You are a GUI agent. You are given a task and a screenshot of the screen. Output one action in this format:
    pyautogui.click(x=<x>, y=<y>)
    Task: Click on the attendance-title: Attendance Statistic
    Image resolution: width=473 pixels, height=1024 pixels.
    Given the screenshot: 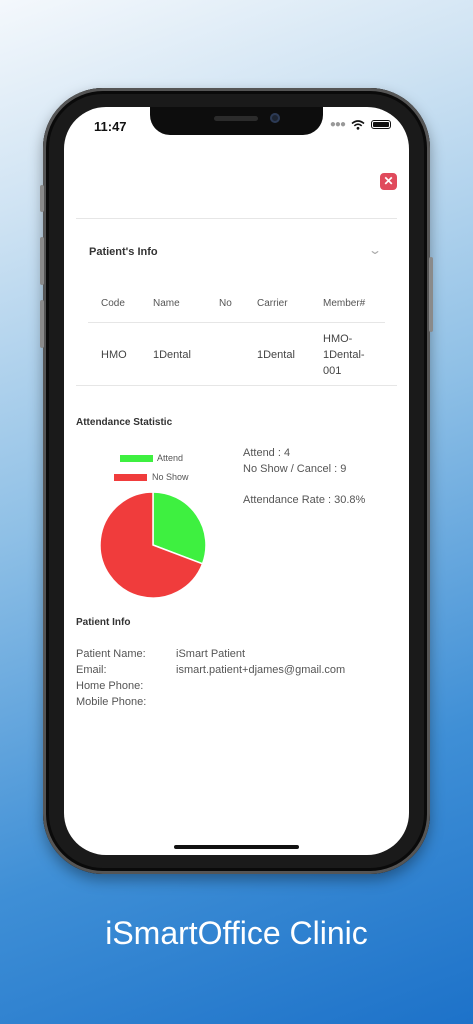 What is the action you would take?
    pyautogui.click(x=124, y=422)
    